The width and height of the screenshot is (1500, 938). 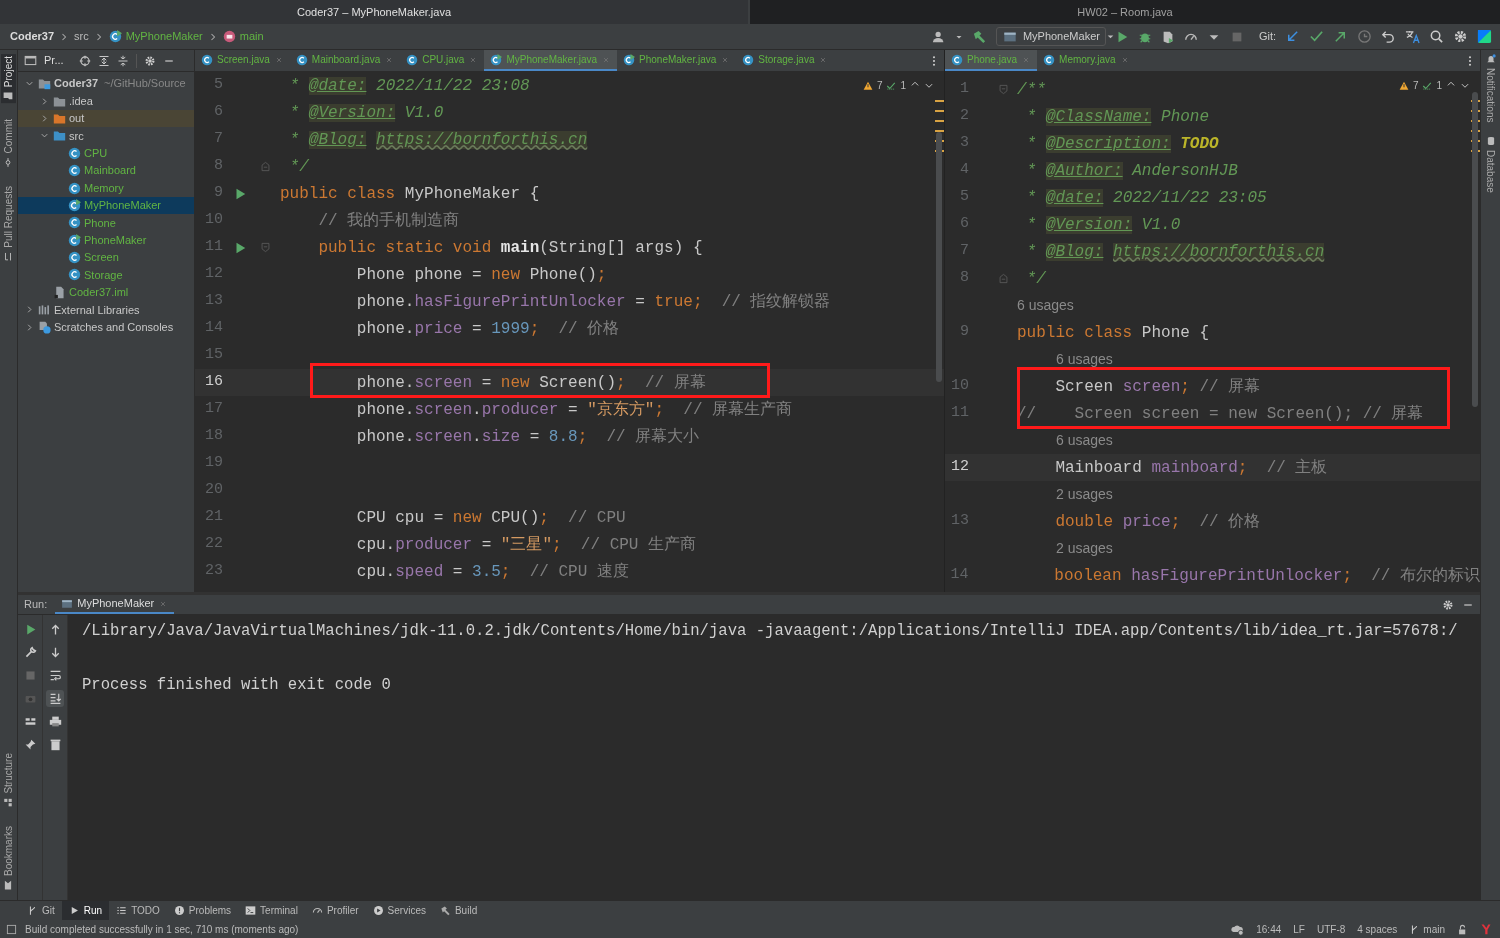 I want to click on code-line: * @Version: V1.0, so click(x=1103, y=225).